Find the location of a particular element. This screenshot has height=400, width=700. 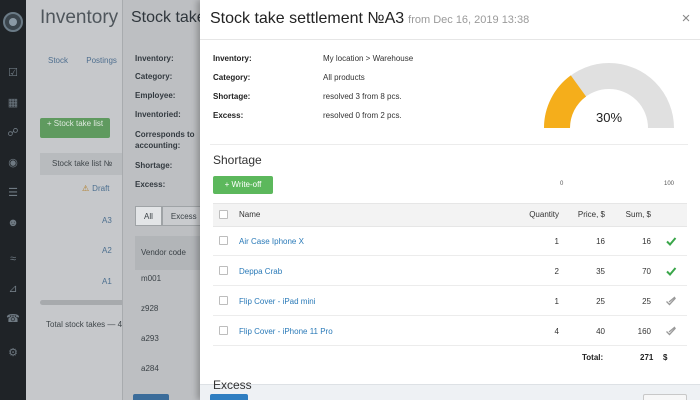

draft-label: Draft is located at coordinates (101, 188).